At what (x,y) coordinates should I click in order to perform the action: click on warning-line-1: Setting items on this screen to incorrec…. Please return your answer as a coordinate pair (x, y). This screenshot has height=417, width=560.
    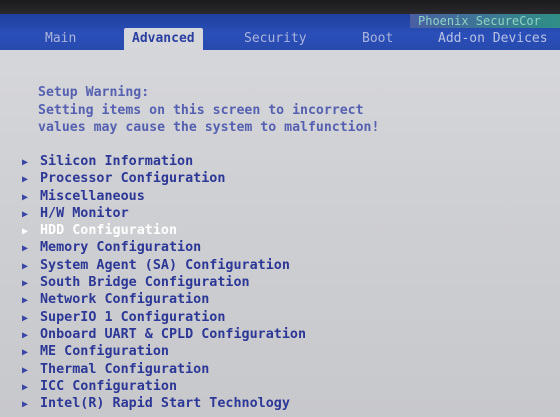
    Looking at the image, I should click on (201, 110).